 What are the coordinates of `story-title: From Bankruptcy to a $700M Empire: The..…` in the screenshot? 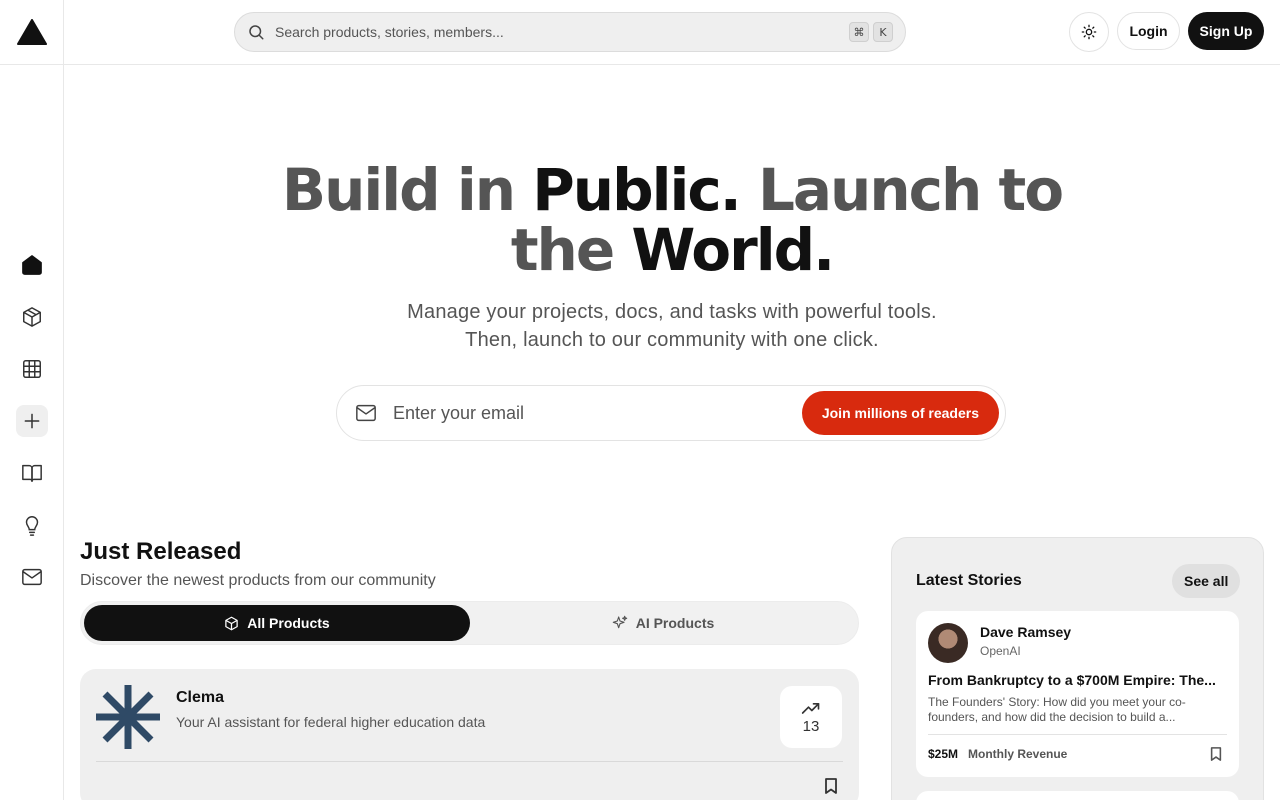 It's located at (1078, 680).